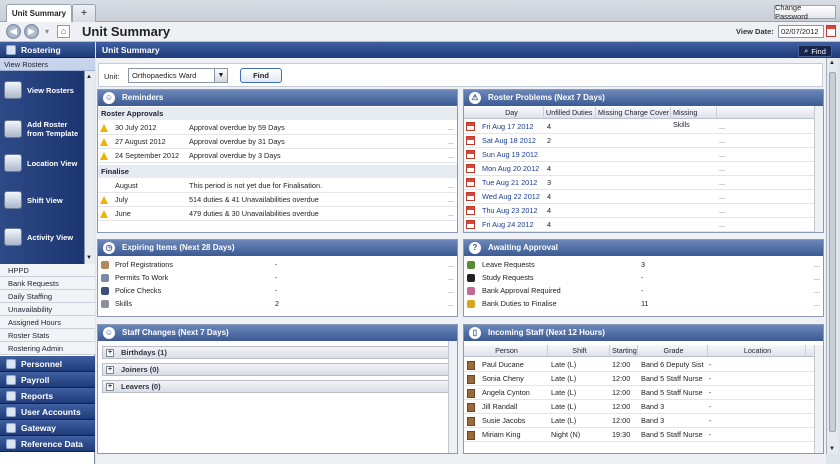 This screenshot has height=464, width=840. I want to click on problem-day: Thu Aug 23 2012, so click(510, 211).